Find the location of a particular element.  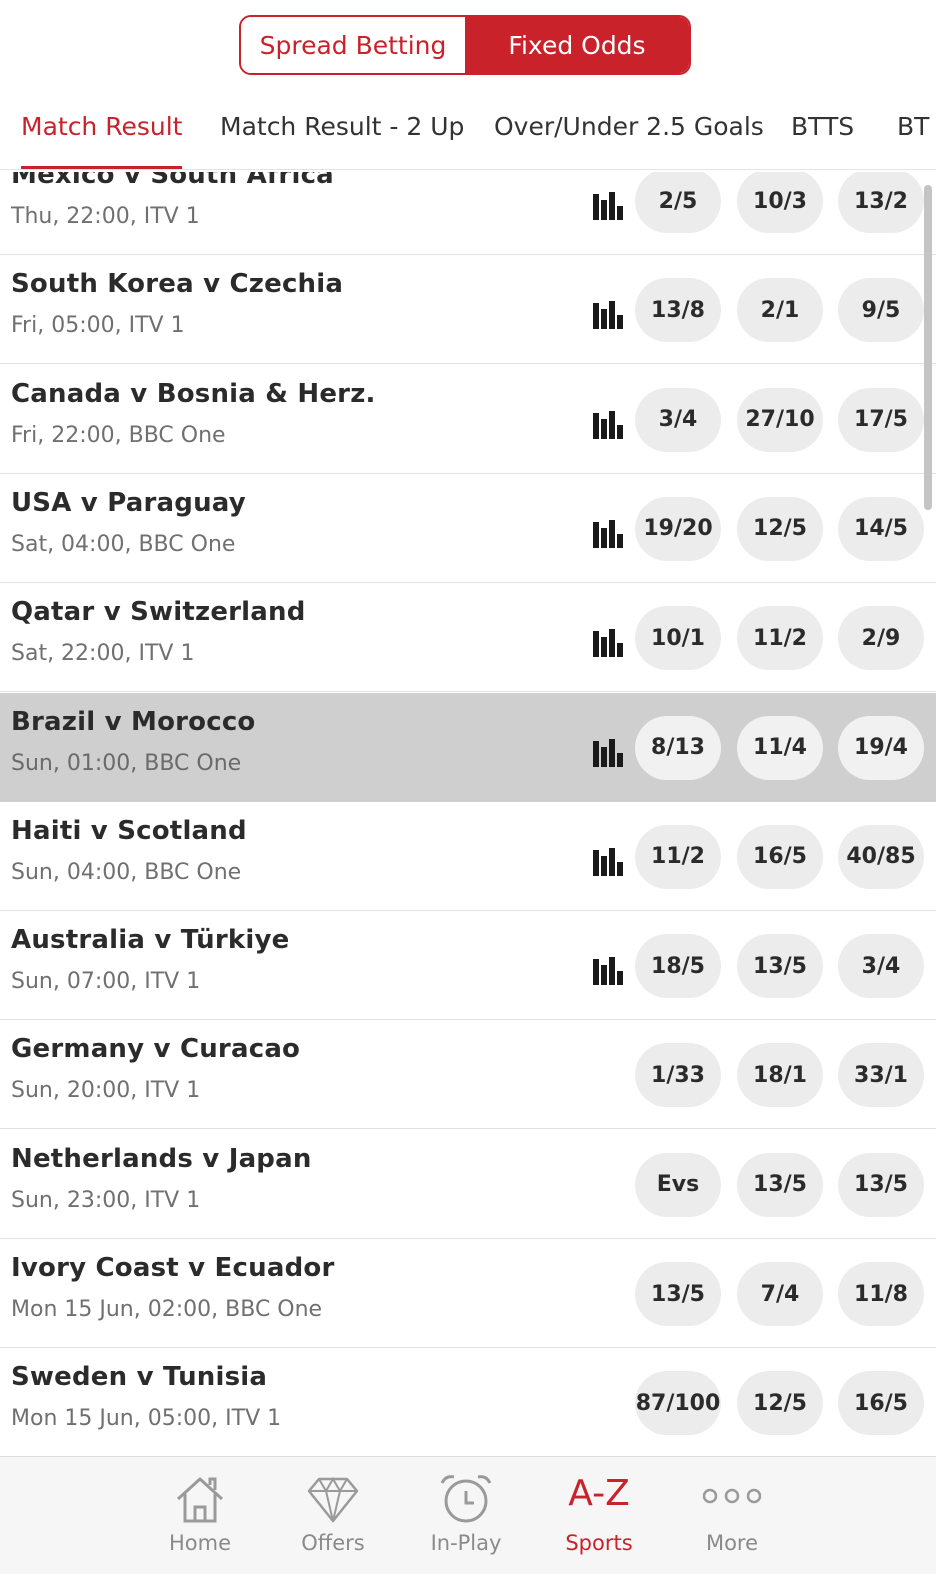

home-win-odds-button: 10/1 is located at coordinates (678, 638).